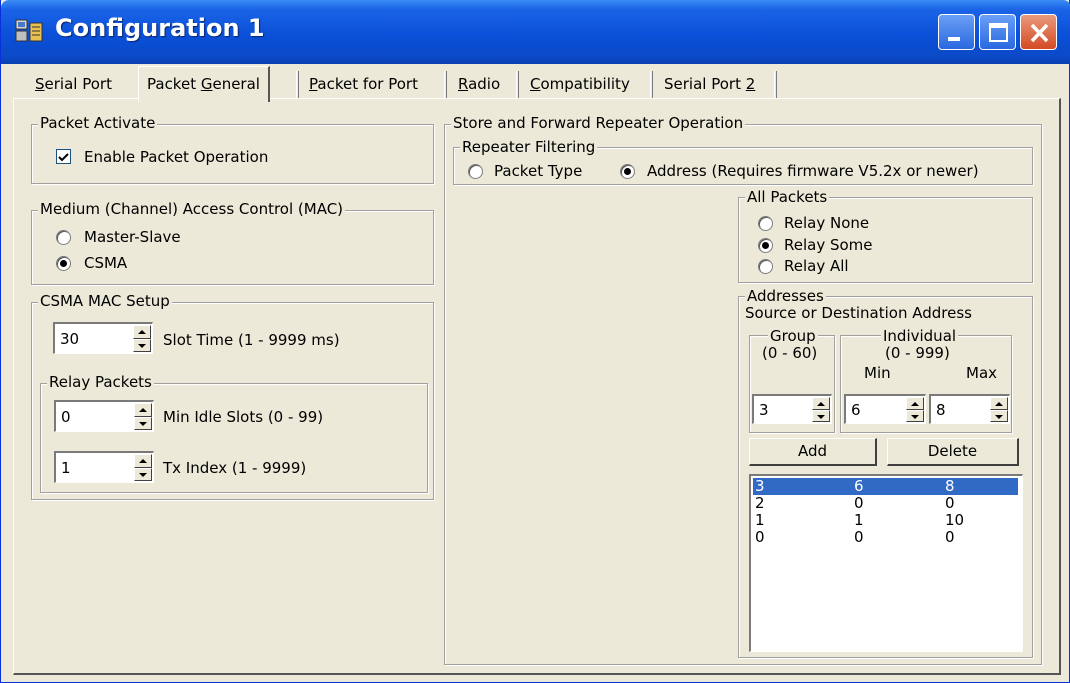 This screenshot has width=1070, height=683. Describe the element at coordinates (66, 468) in the screenshot. I see `tx-index-value: 1` at that location.